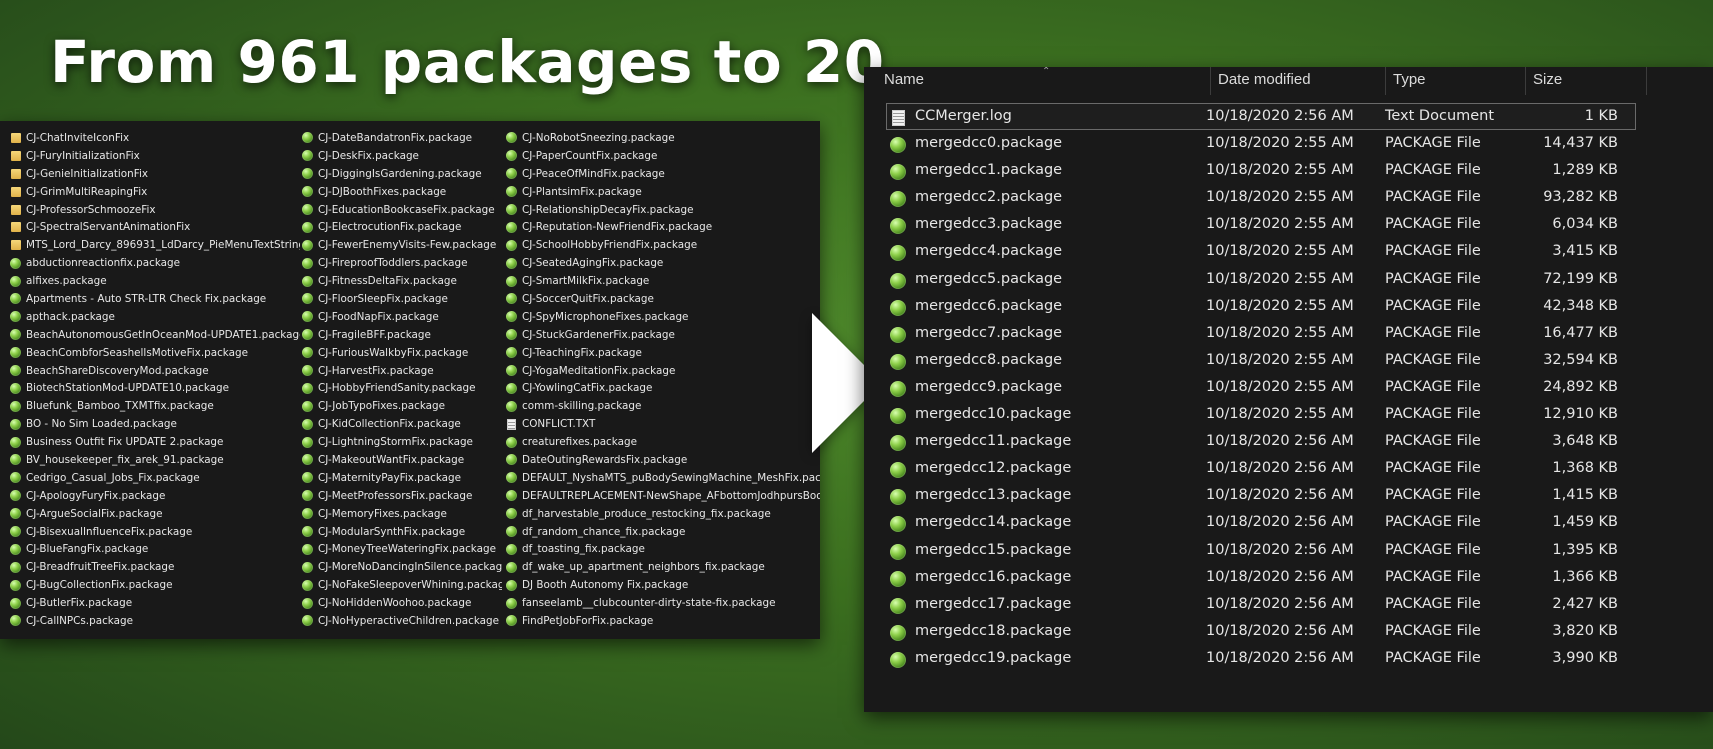 This screenshot has height=749, width=1713. Describe the element at coordinates (663, 156) in the screenshot. I see `file-item: CJ-PaperCountFix.package` at that location.